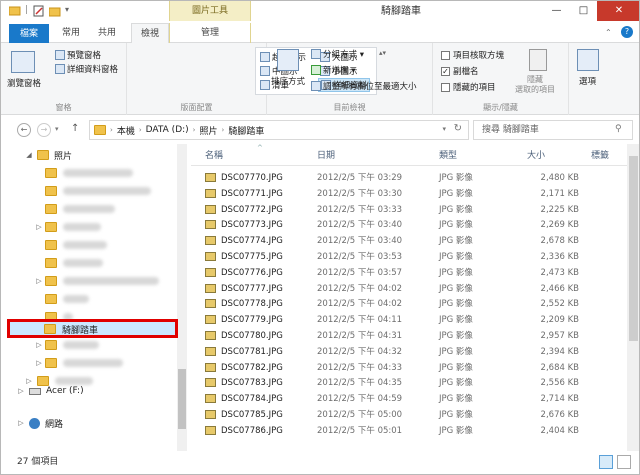  What do you see at coordinates (458, 128) in the screenshot?
I see `refresh-icon: ↻` at bounding box center [458, 128].